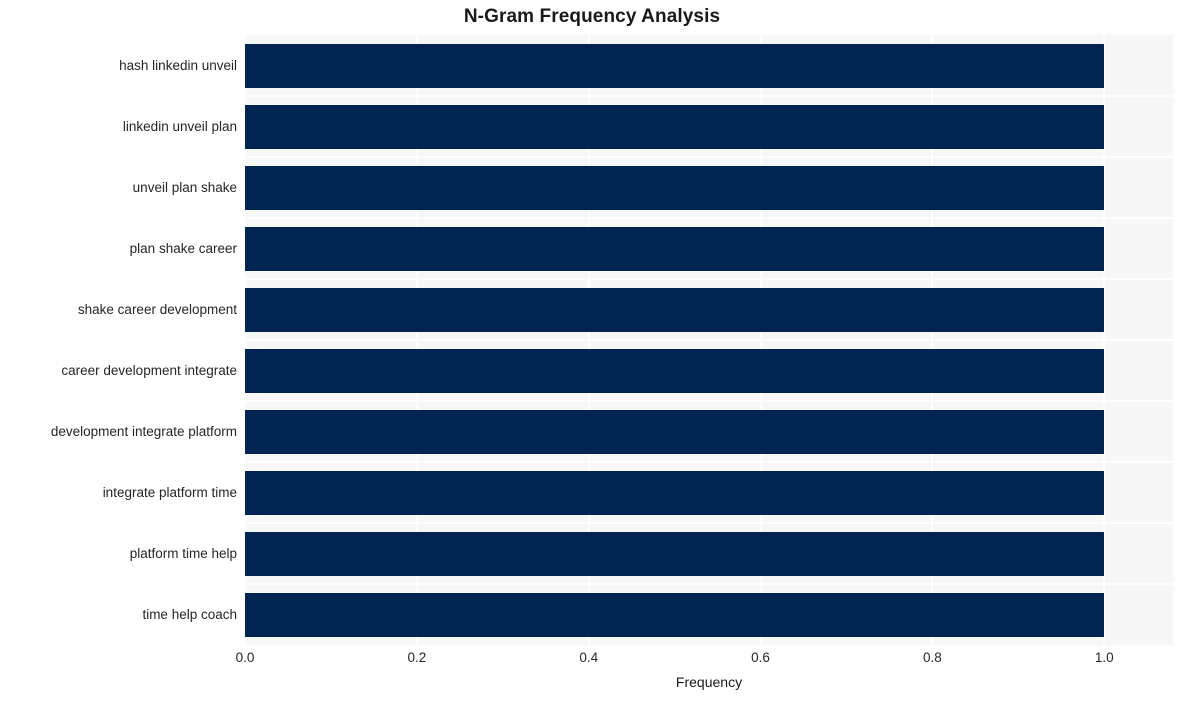 Image resolution: width=1184 pixels, height=701 pixels. What do you see at coordinates (184, 187) in the screenshot?
I see `y-tick-label: unveil plan shake` at bounding box center [184, 187].